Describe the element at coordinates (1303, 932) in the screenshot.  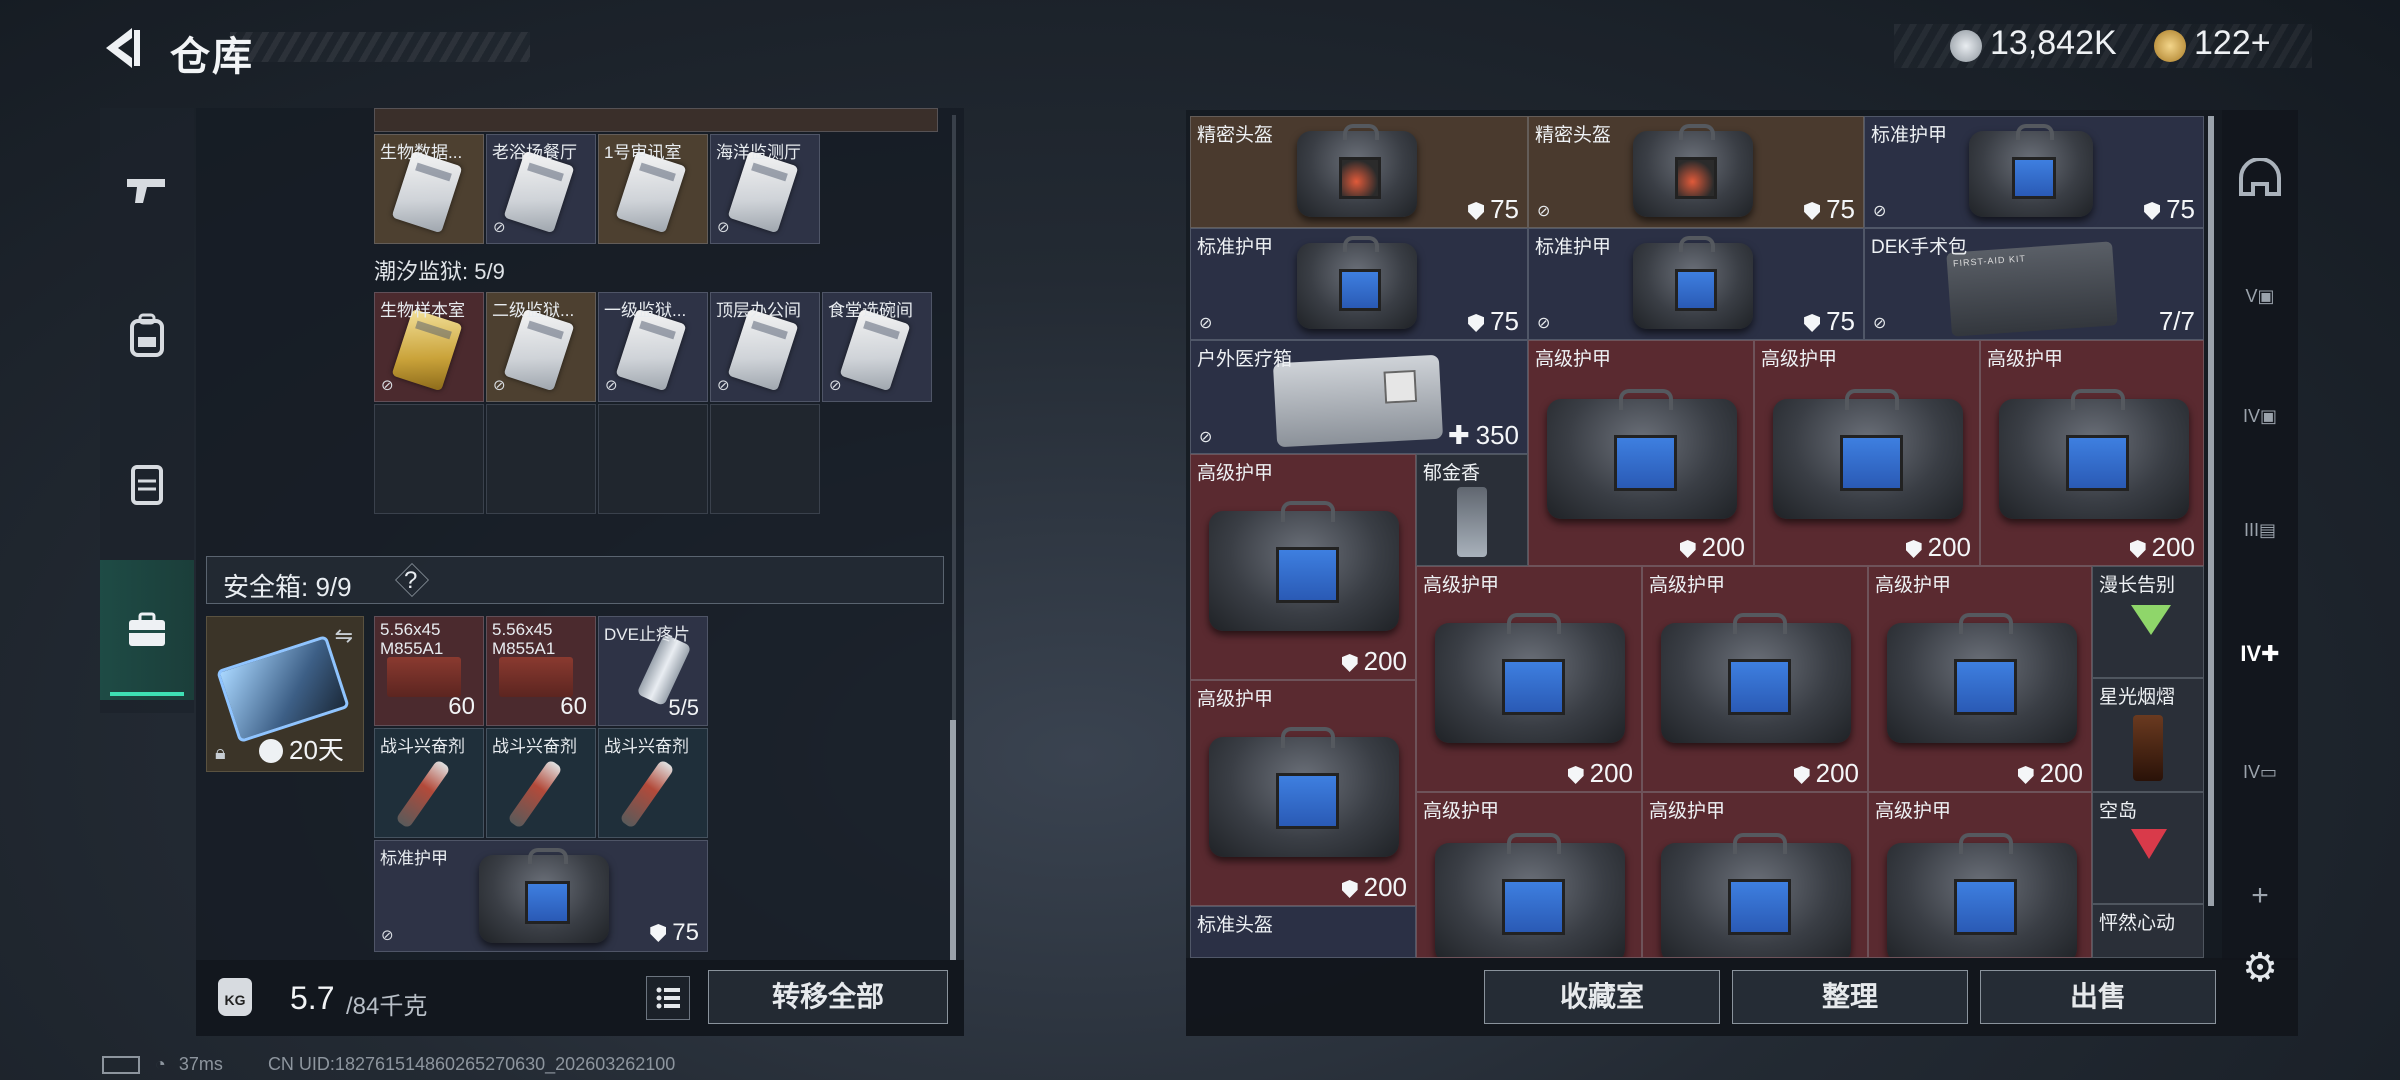
I see `helmet-item: 标准头盔` at that location.